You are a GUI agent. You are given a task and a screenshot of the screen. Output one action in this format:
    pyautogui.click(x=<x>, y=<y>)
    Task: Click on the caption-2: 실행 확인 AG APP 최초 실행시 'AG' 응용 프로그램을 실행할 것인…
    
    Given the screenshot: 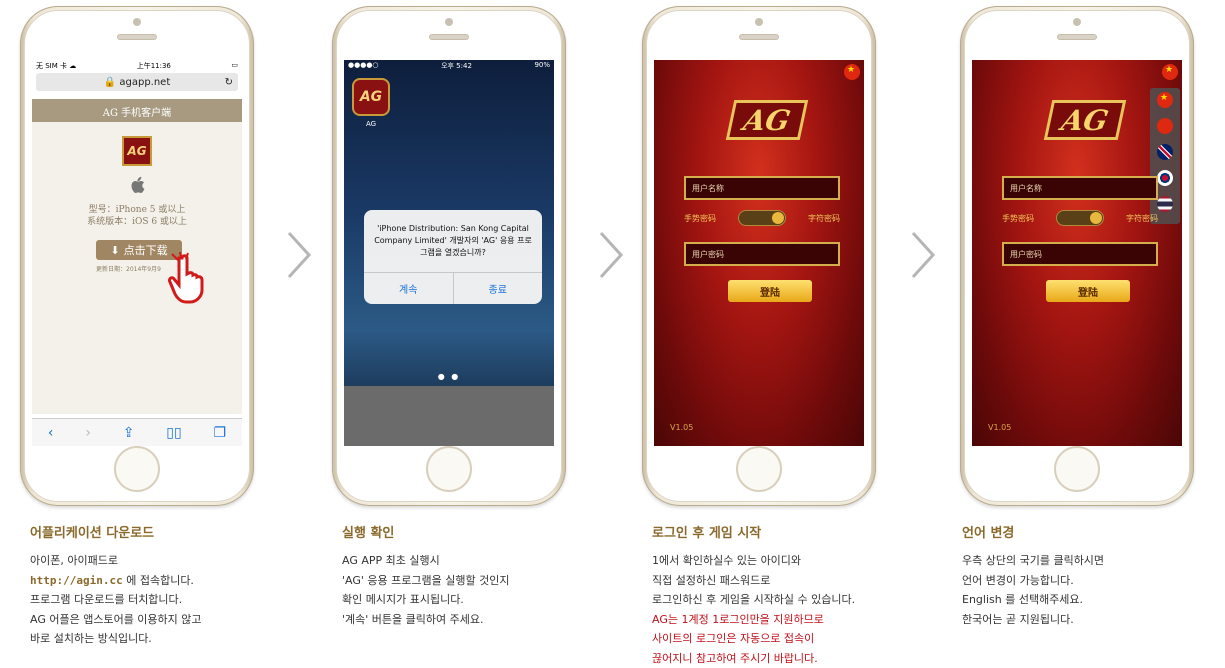 What is the action you would take?
    pyautogui.click(x=482, y=575)
    